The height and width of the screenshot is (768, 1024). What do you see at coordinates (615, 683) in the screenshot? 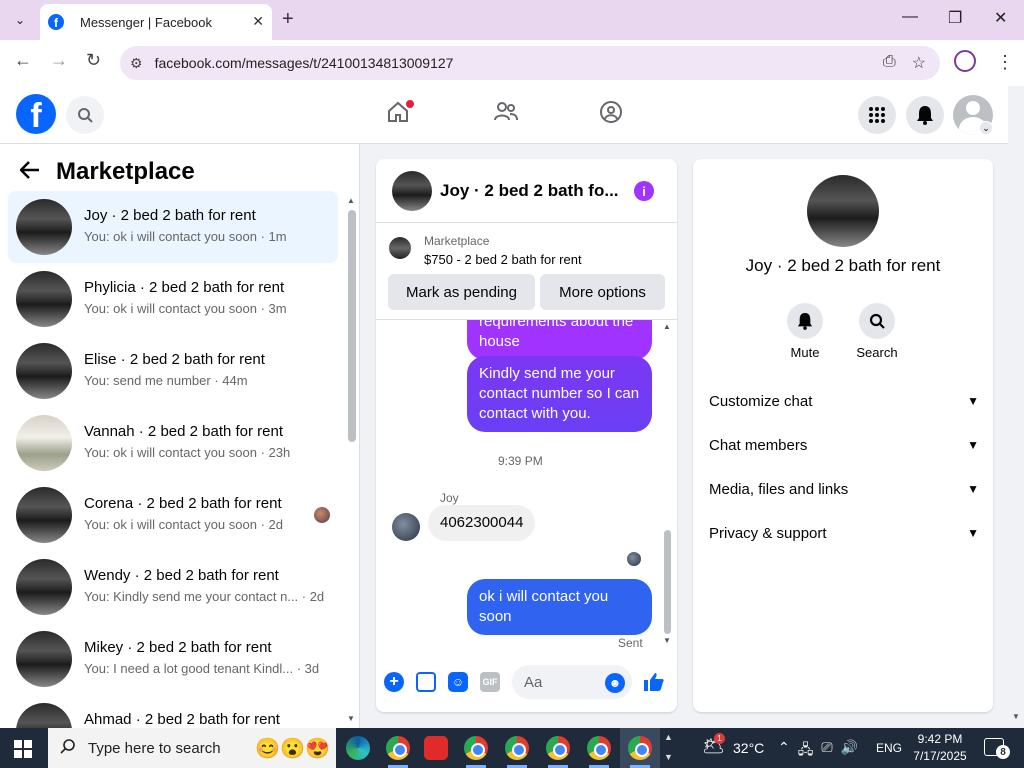
I see `emoji-icon: ☻` at bounding box center [615, 683].